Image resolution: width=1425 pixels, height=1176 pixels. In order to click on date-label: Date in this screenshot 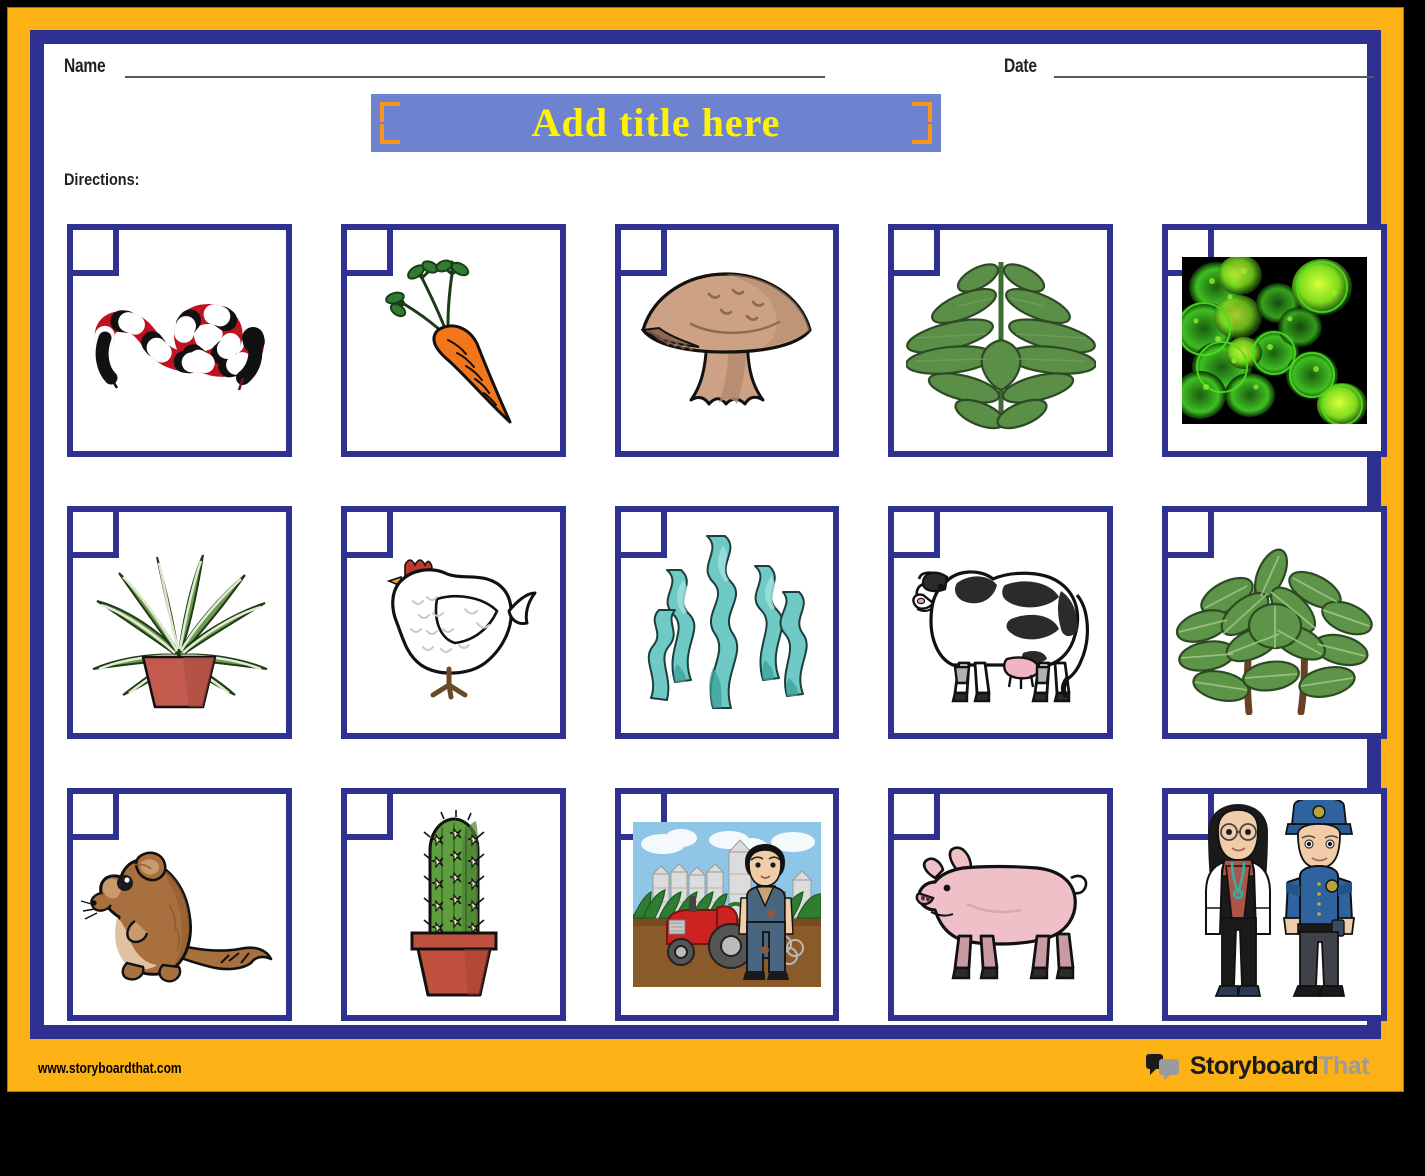, I will do `click(1020, 66)`.